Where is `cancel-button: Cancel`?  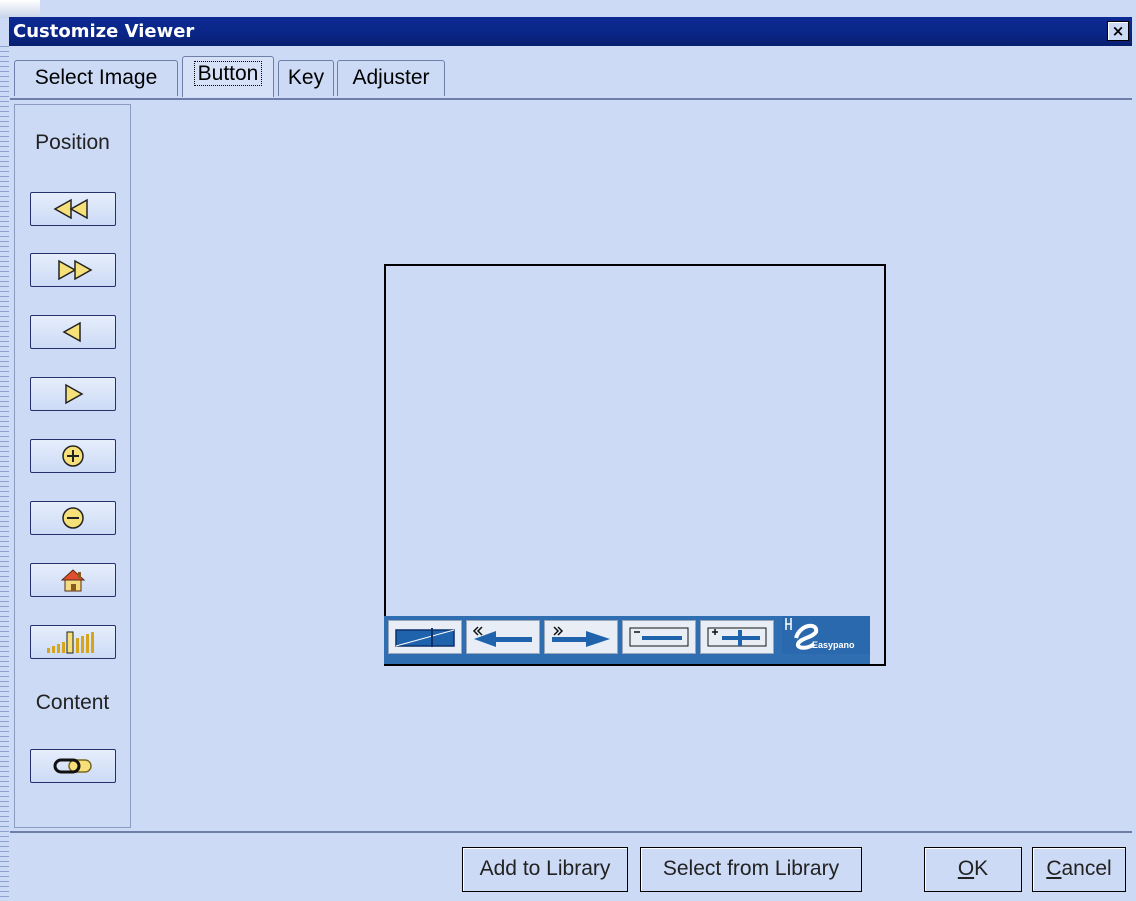
cancel-button: Cancel is located at coordinates (1079, 869).